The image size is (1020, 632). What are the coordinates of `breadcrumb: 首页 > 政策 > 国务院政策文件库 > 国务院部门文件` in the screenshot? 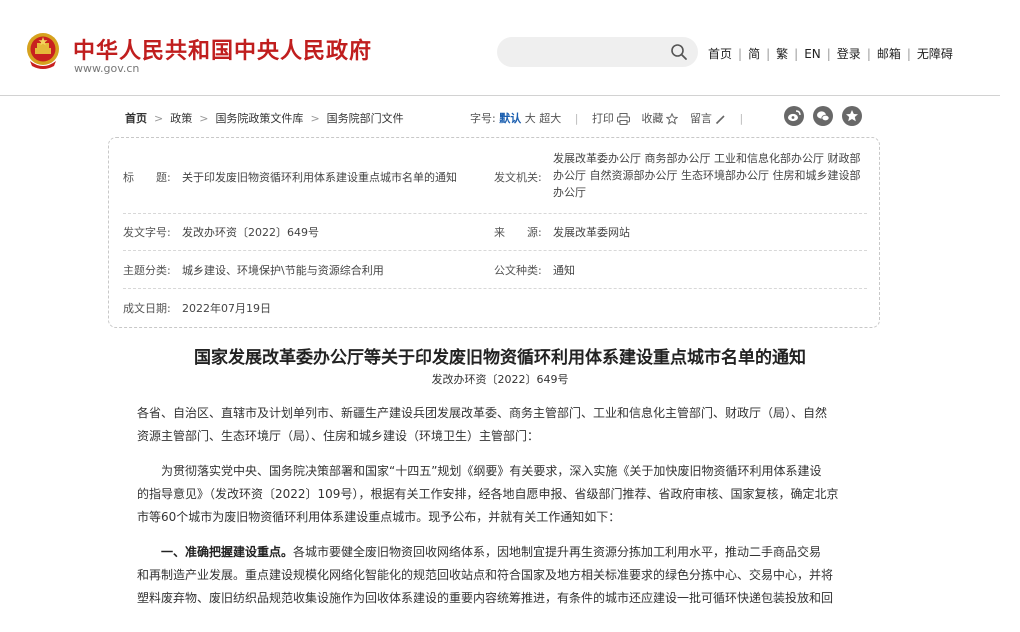 It's located at (264, 118).